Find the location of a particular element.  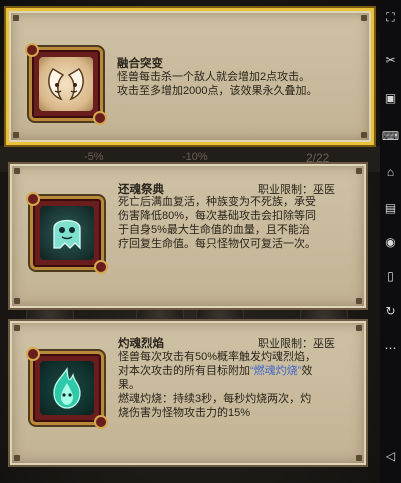

record-icon: ▣ is located at coordinates (390, 97).